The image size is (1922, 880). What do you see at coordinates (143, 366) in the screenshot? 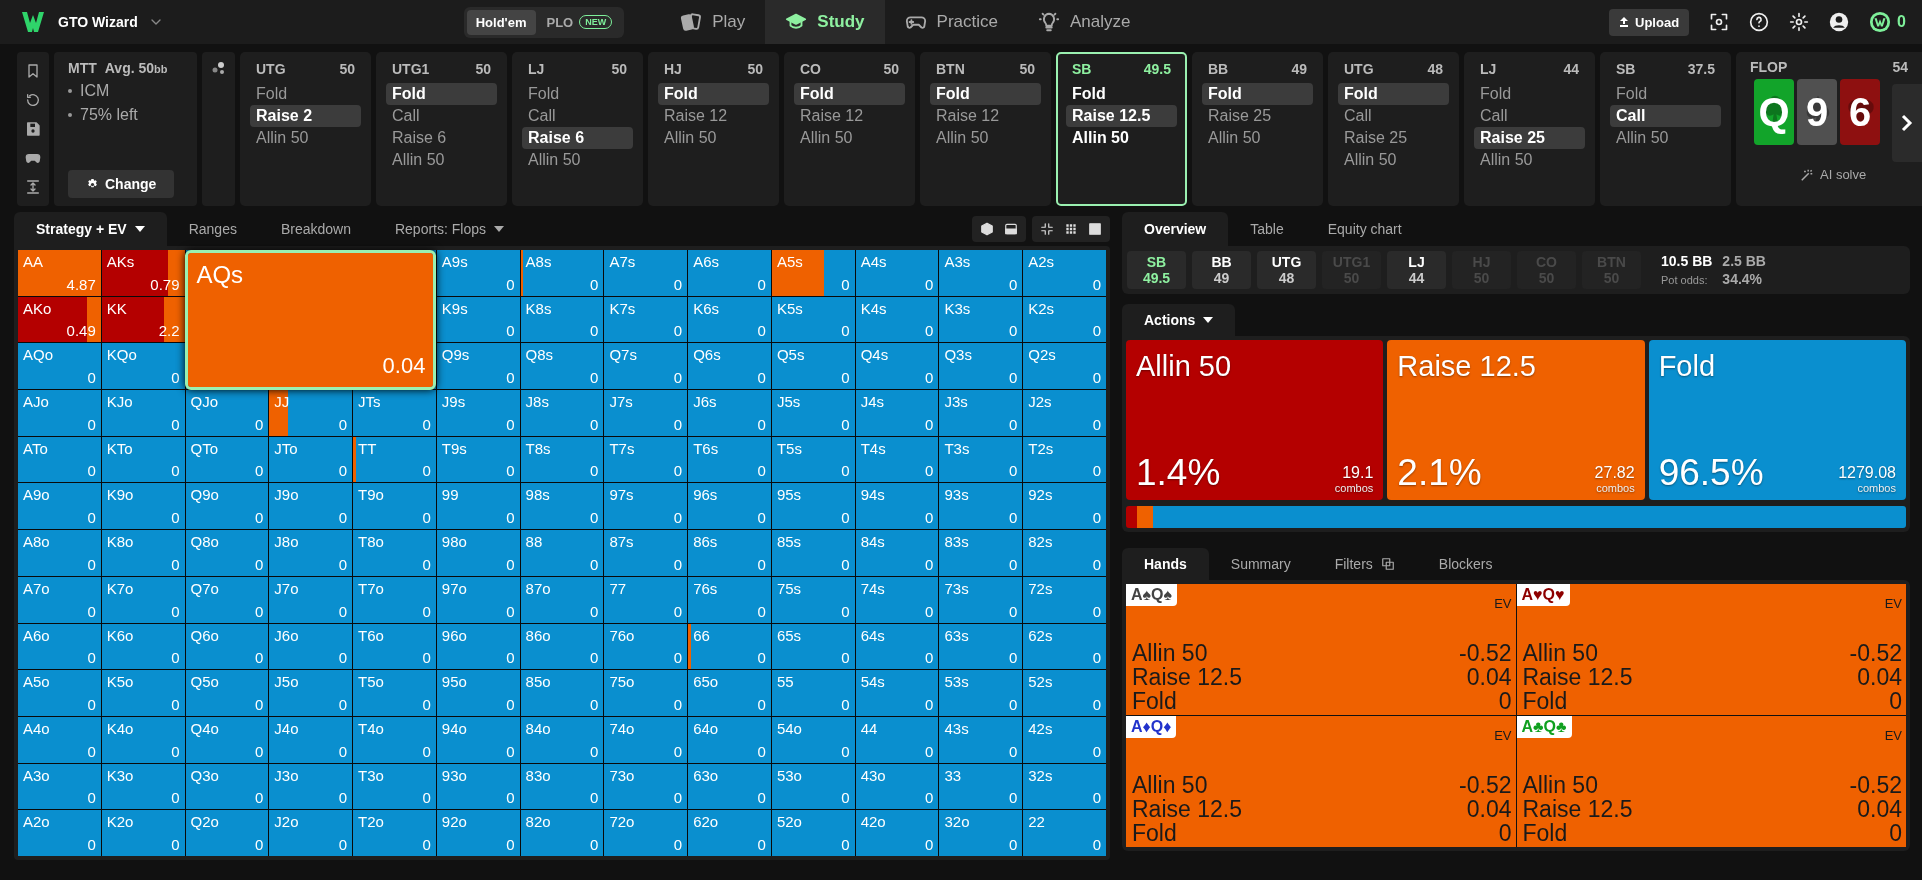
I see `hand-cell: KQo 0` at bounding box center [143, 366].